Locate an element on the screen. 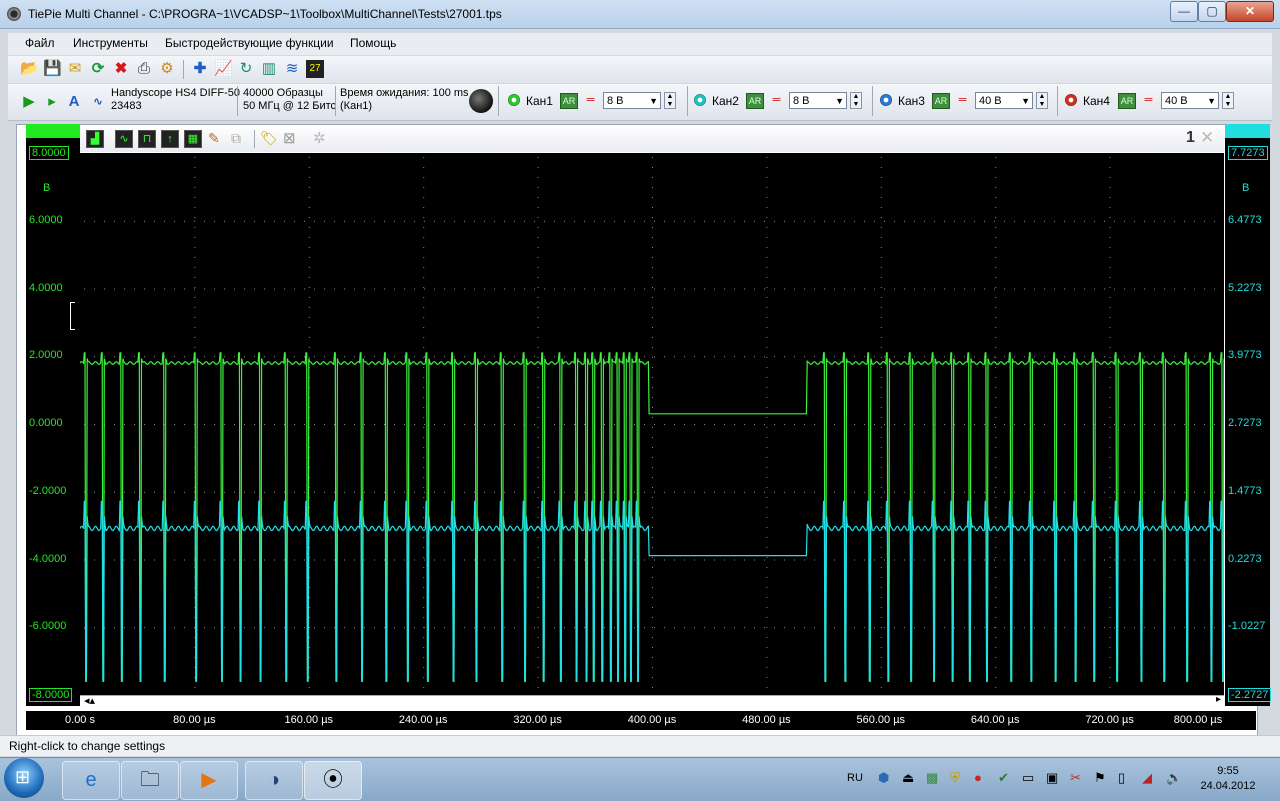  clock: 9:55 24.04.2012 is located at coordinates (1228, 779).